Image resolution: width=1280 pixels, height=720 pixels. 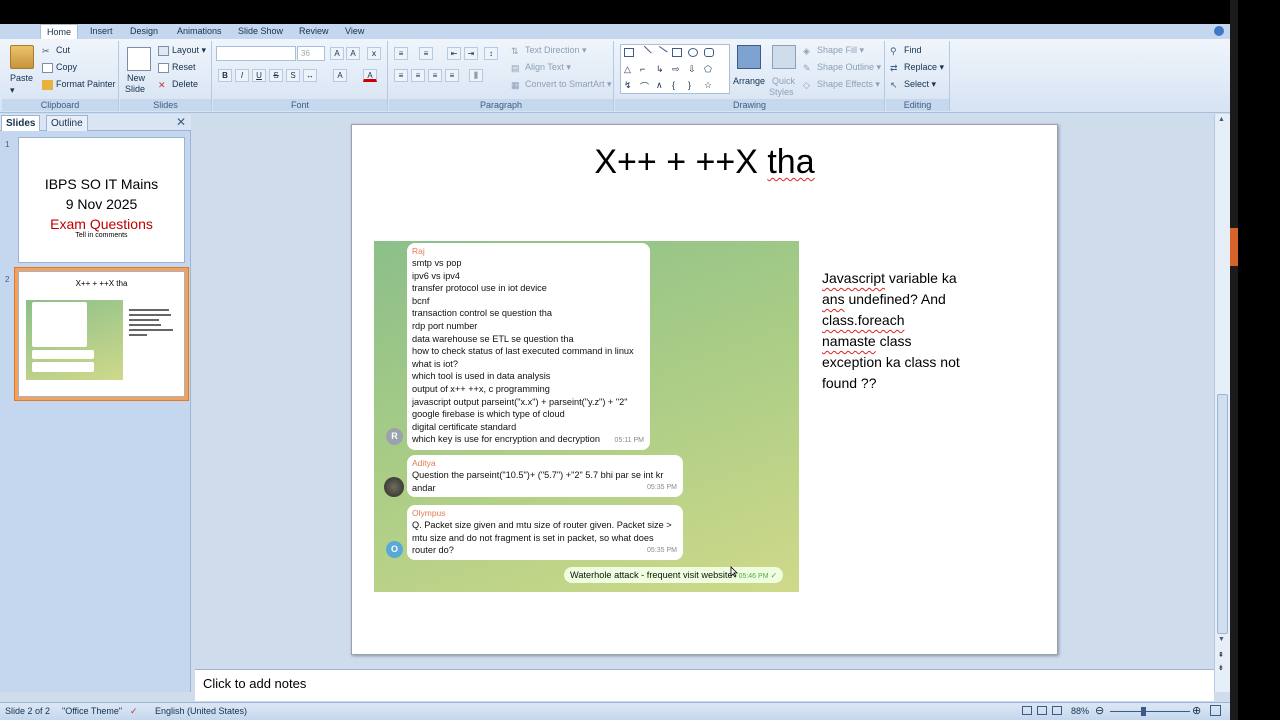 What do you see at coordinates (12, 90) in the screenshot?
I see `paste-dropdown-icon: ▾` at bounding box center [12, 90].